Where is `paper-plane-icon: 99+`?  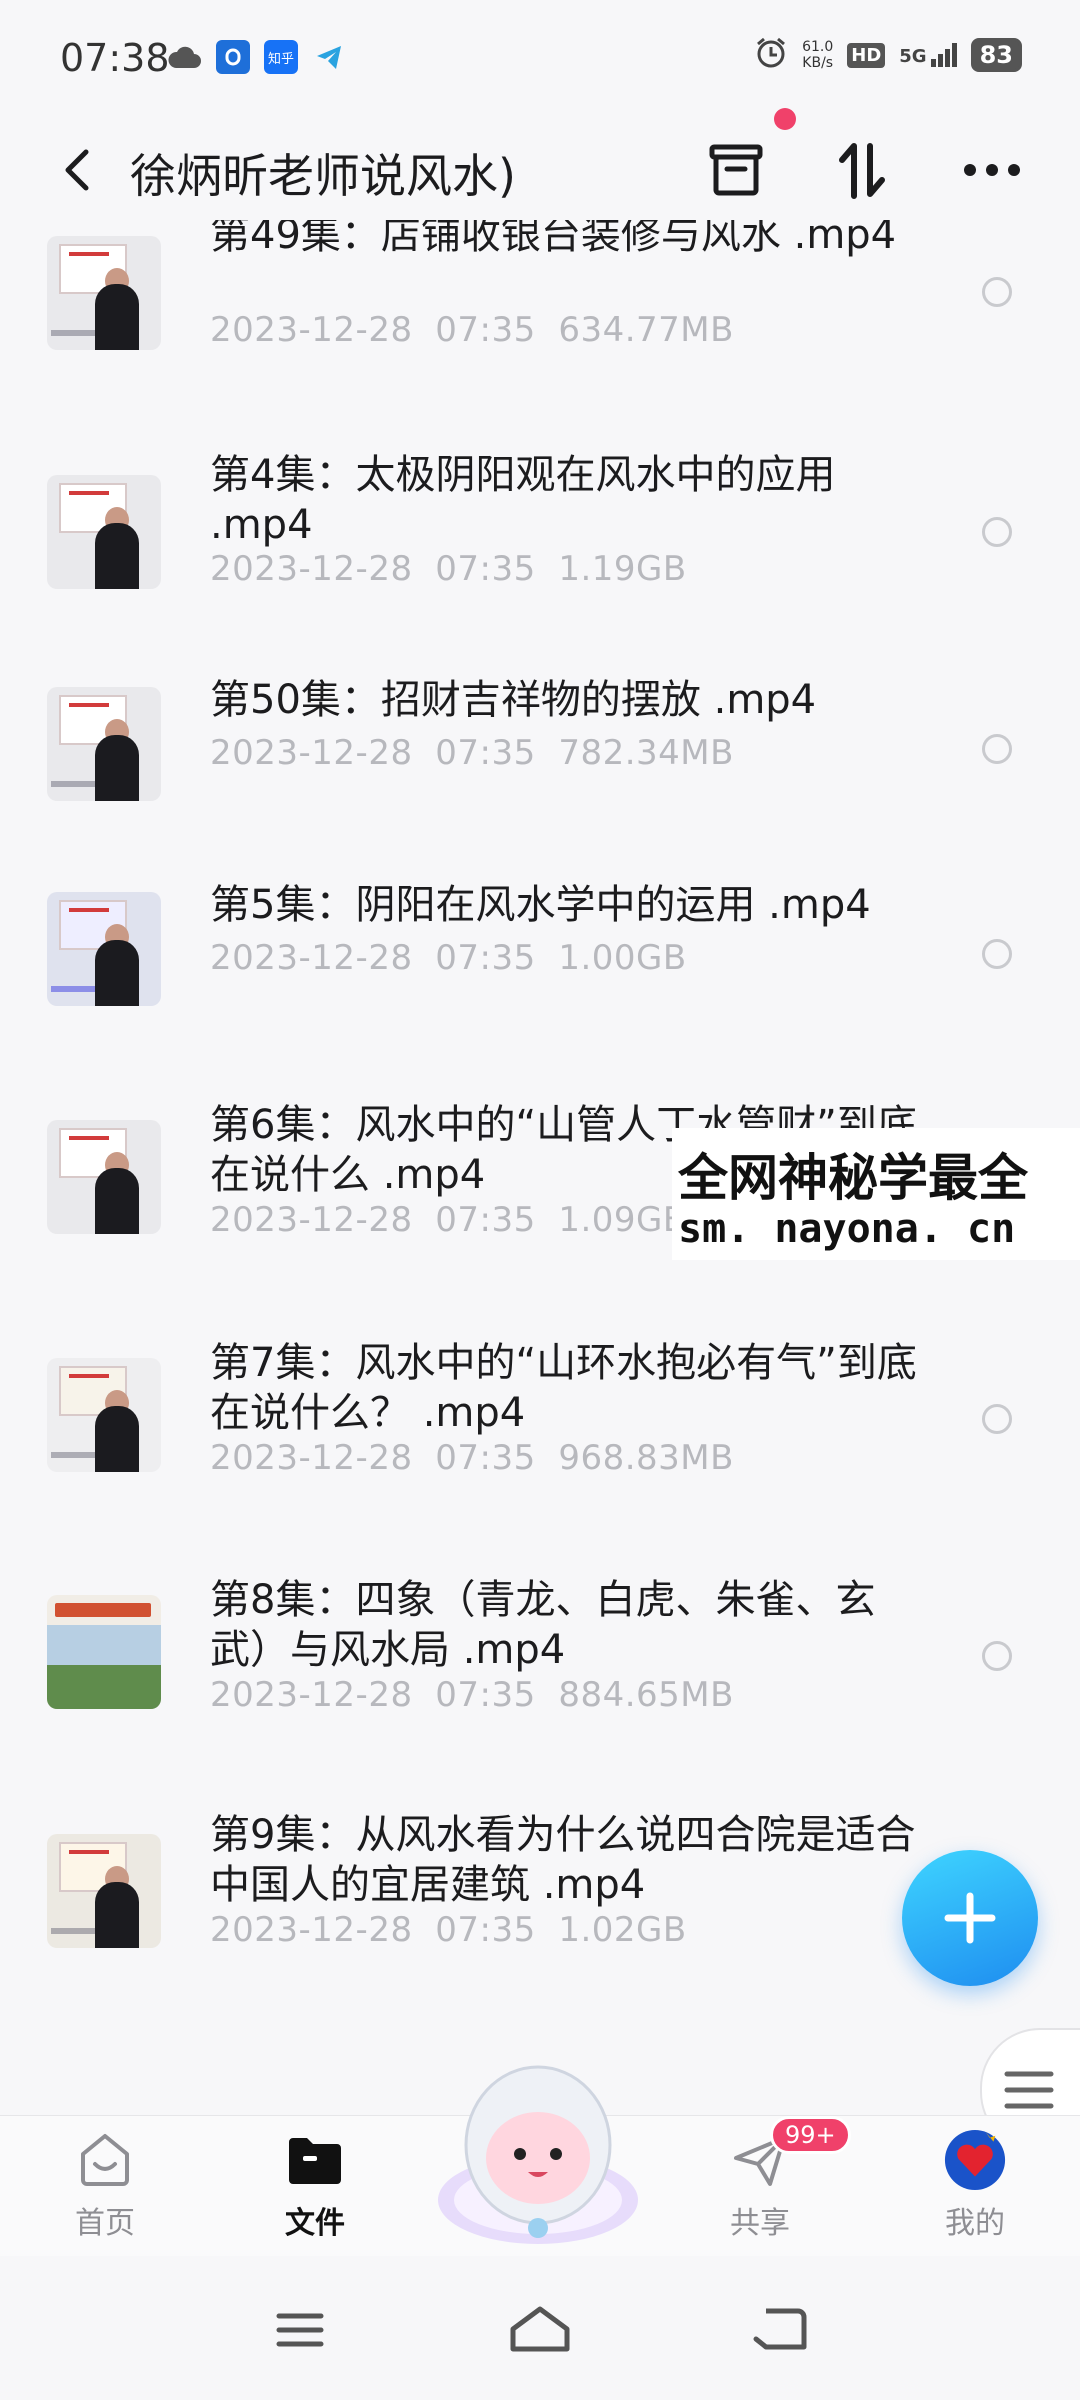
paper-plane-icon: 99+ is located at coordinates (789, 2154).